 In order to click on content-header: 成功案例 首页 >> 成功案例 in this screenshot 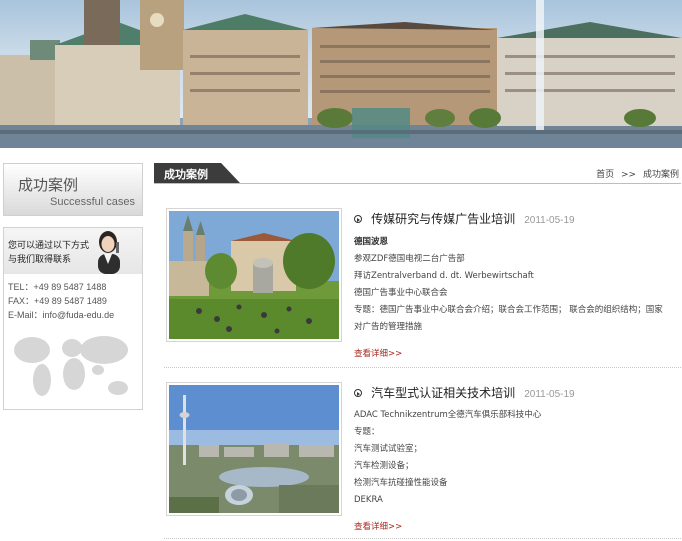, I will do `click(417, 173)`.